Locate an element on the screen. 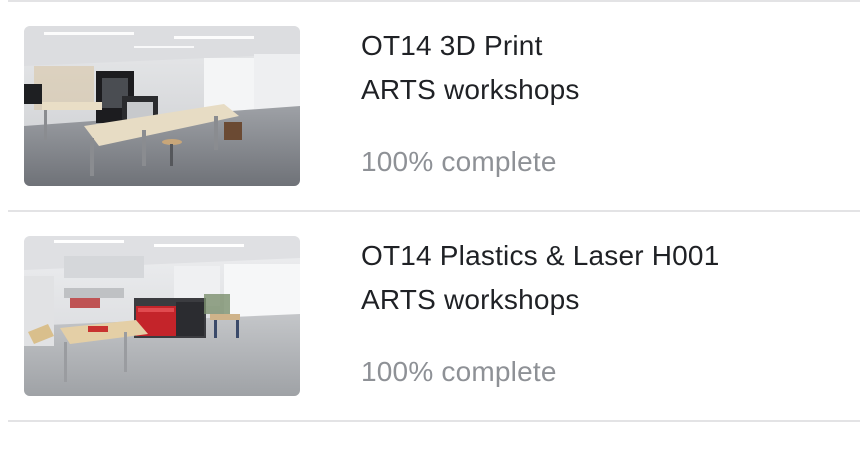 This screenshot has width=860, height=463. thumbnail-plastics-laser is located at coordinates (162, 316).